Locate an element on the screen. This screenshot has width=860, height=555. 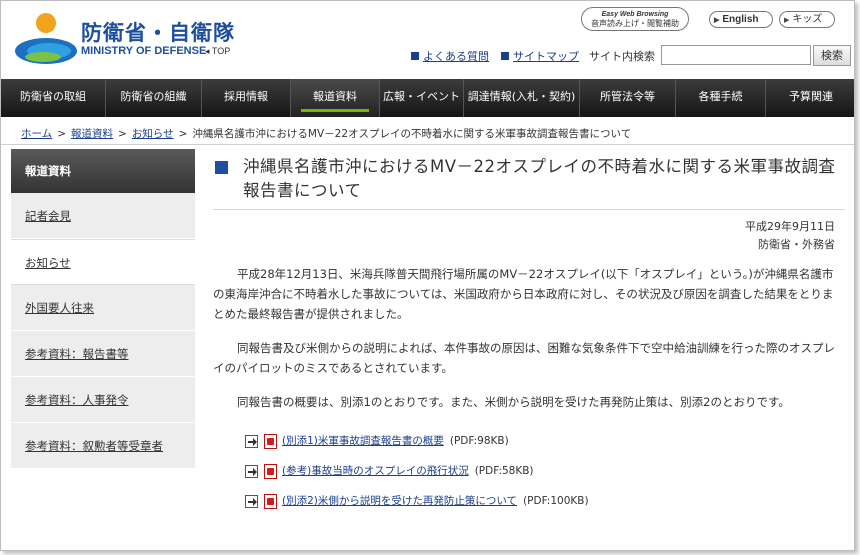
attachment-link: (別添2)米側から説明を受けた再発防止策について is located at coordinates (399, 501).